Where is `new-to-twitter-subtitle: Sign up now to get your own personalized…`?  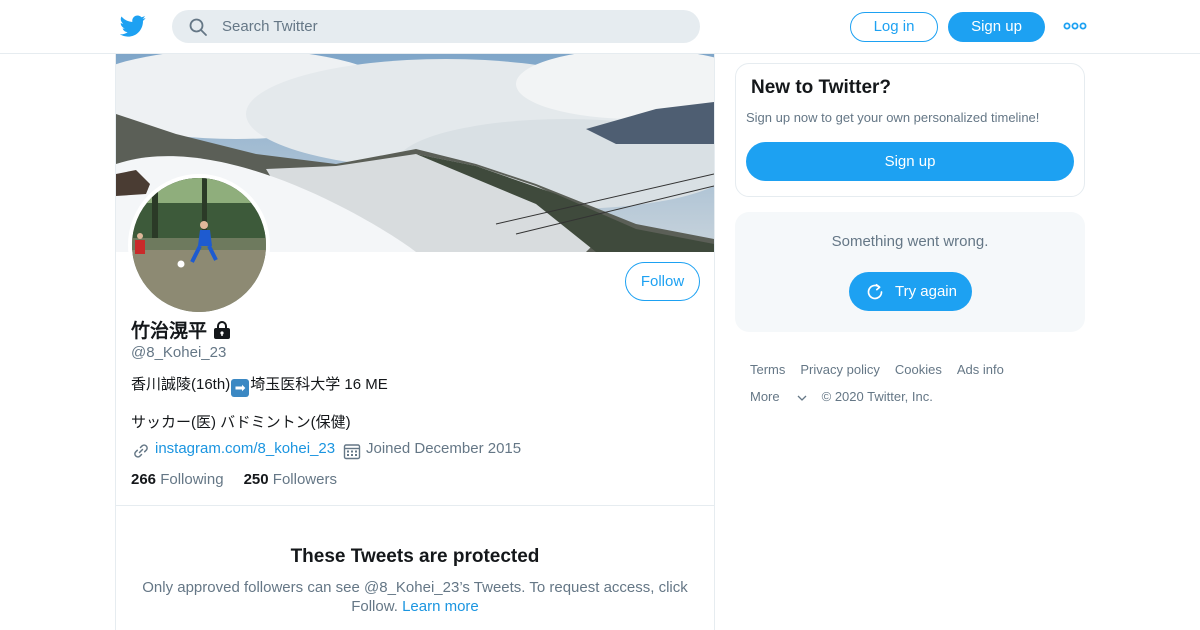 new-to-twitter-subtitle: Sign up now to get your own personalized… is located at coordinates (893, 117).